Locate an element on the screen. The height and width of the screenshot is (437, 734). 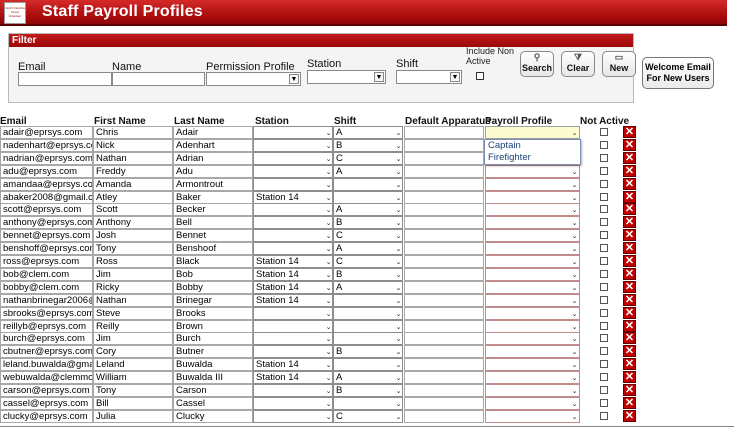
last-name-cell: Adu is located at coordinates (213, 171).